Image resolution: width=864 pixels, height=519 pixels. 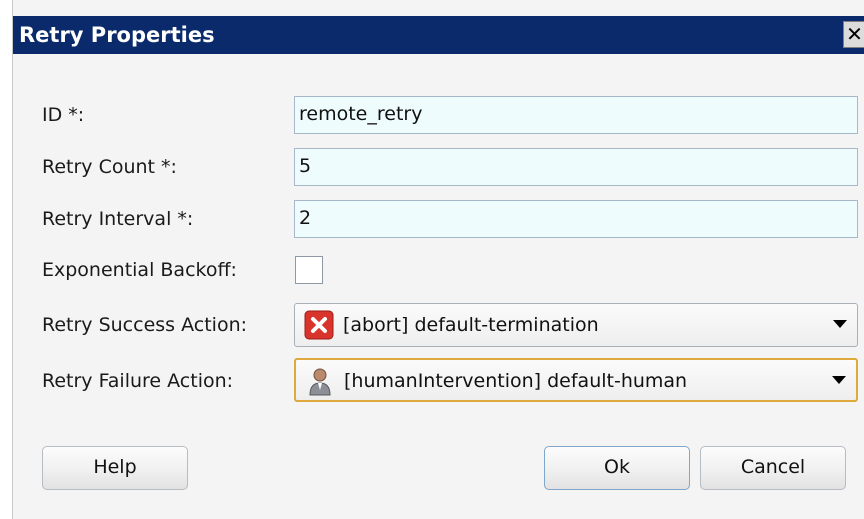 I want to click on exponential-backoff-checkbox, so click(x=309, y=270).